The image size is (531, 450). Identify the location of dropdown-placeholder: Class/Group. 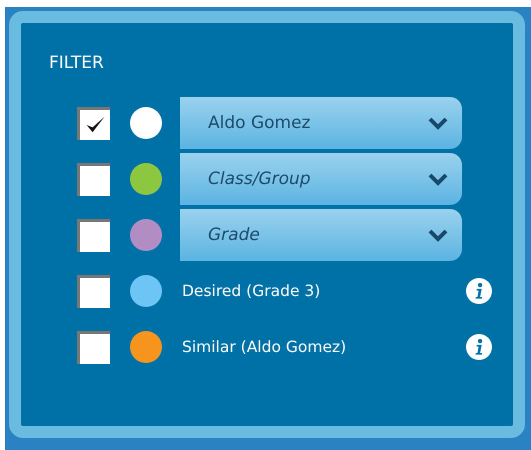
(260, 179).